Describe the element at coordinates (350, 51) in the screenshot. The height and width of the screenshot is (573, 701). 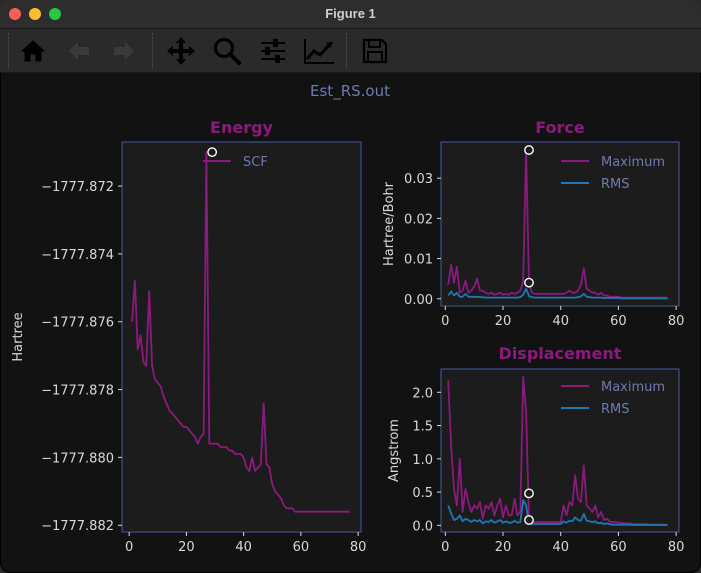
I see `navigation-toolbar` at that location.